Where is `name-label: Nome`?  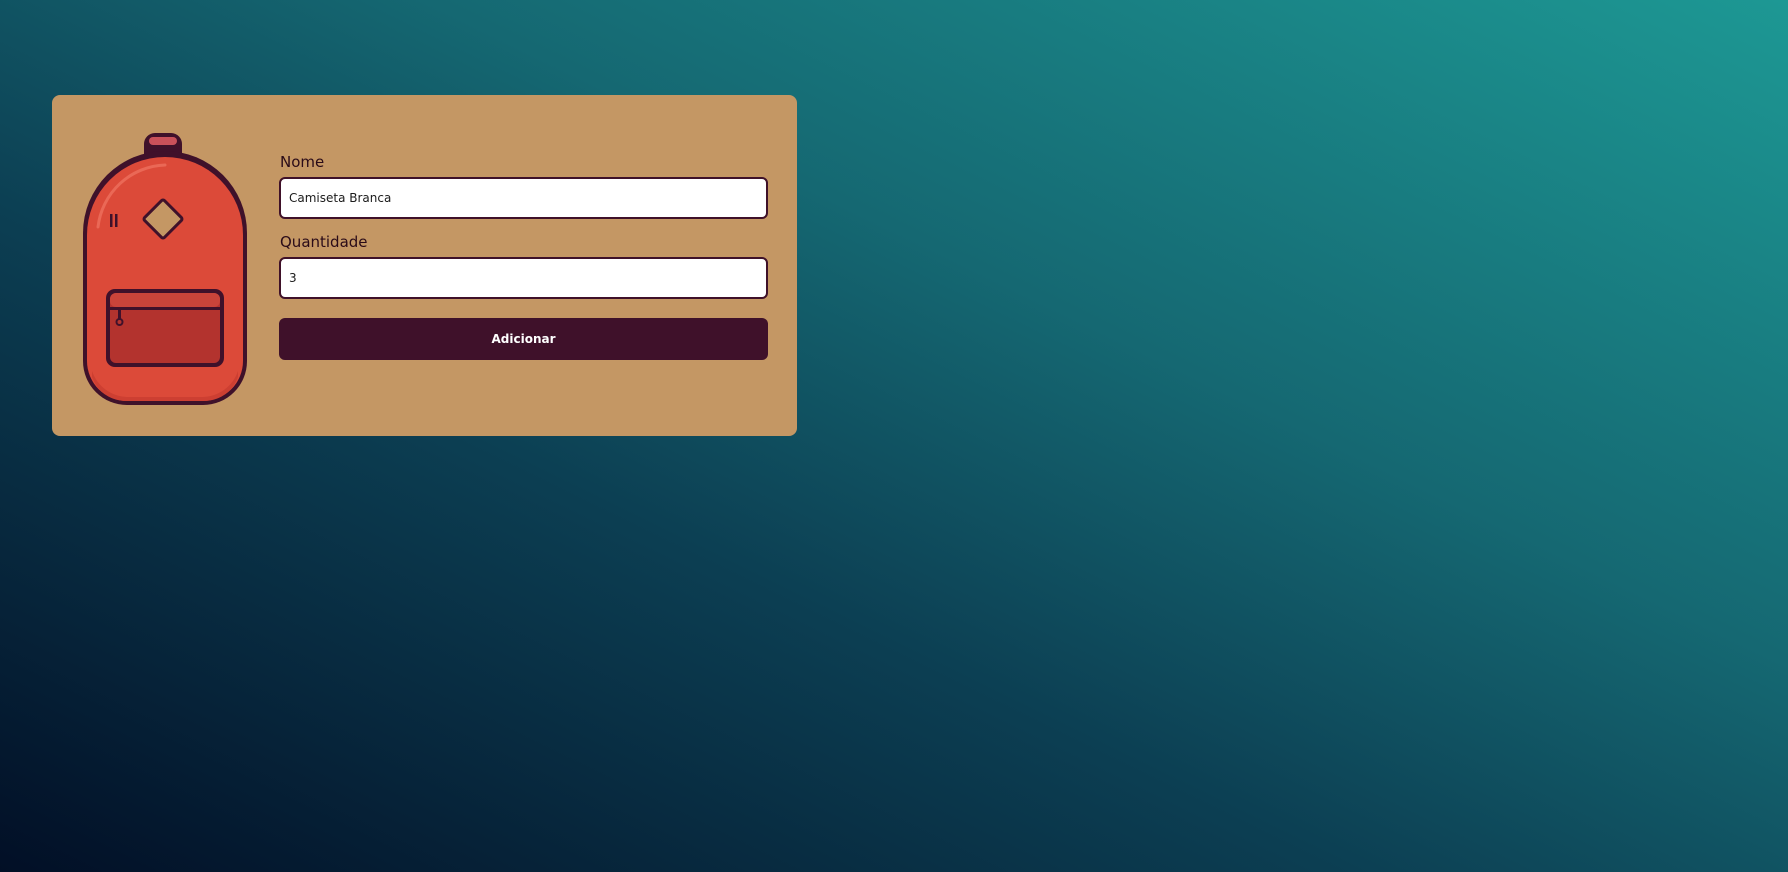 name-label: Nome is located at coordinates (302, 162).